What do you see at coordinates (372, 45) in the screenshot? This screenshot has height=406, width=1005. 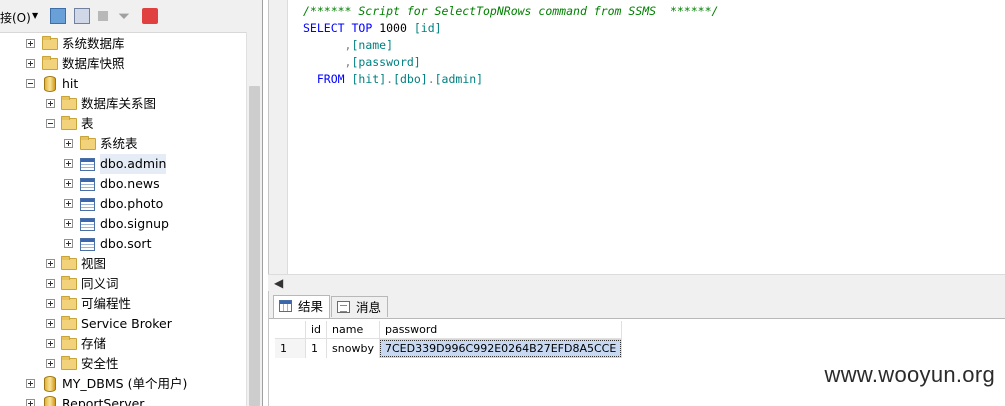 I see `sql-identifier: [name]` at bounding box center [372, 45].